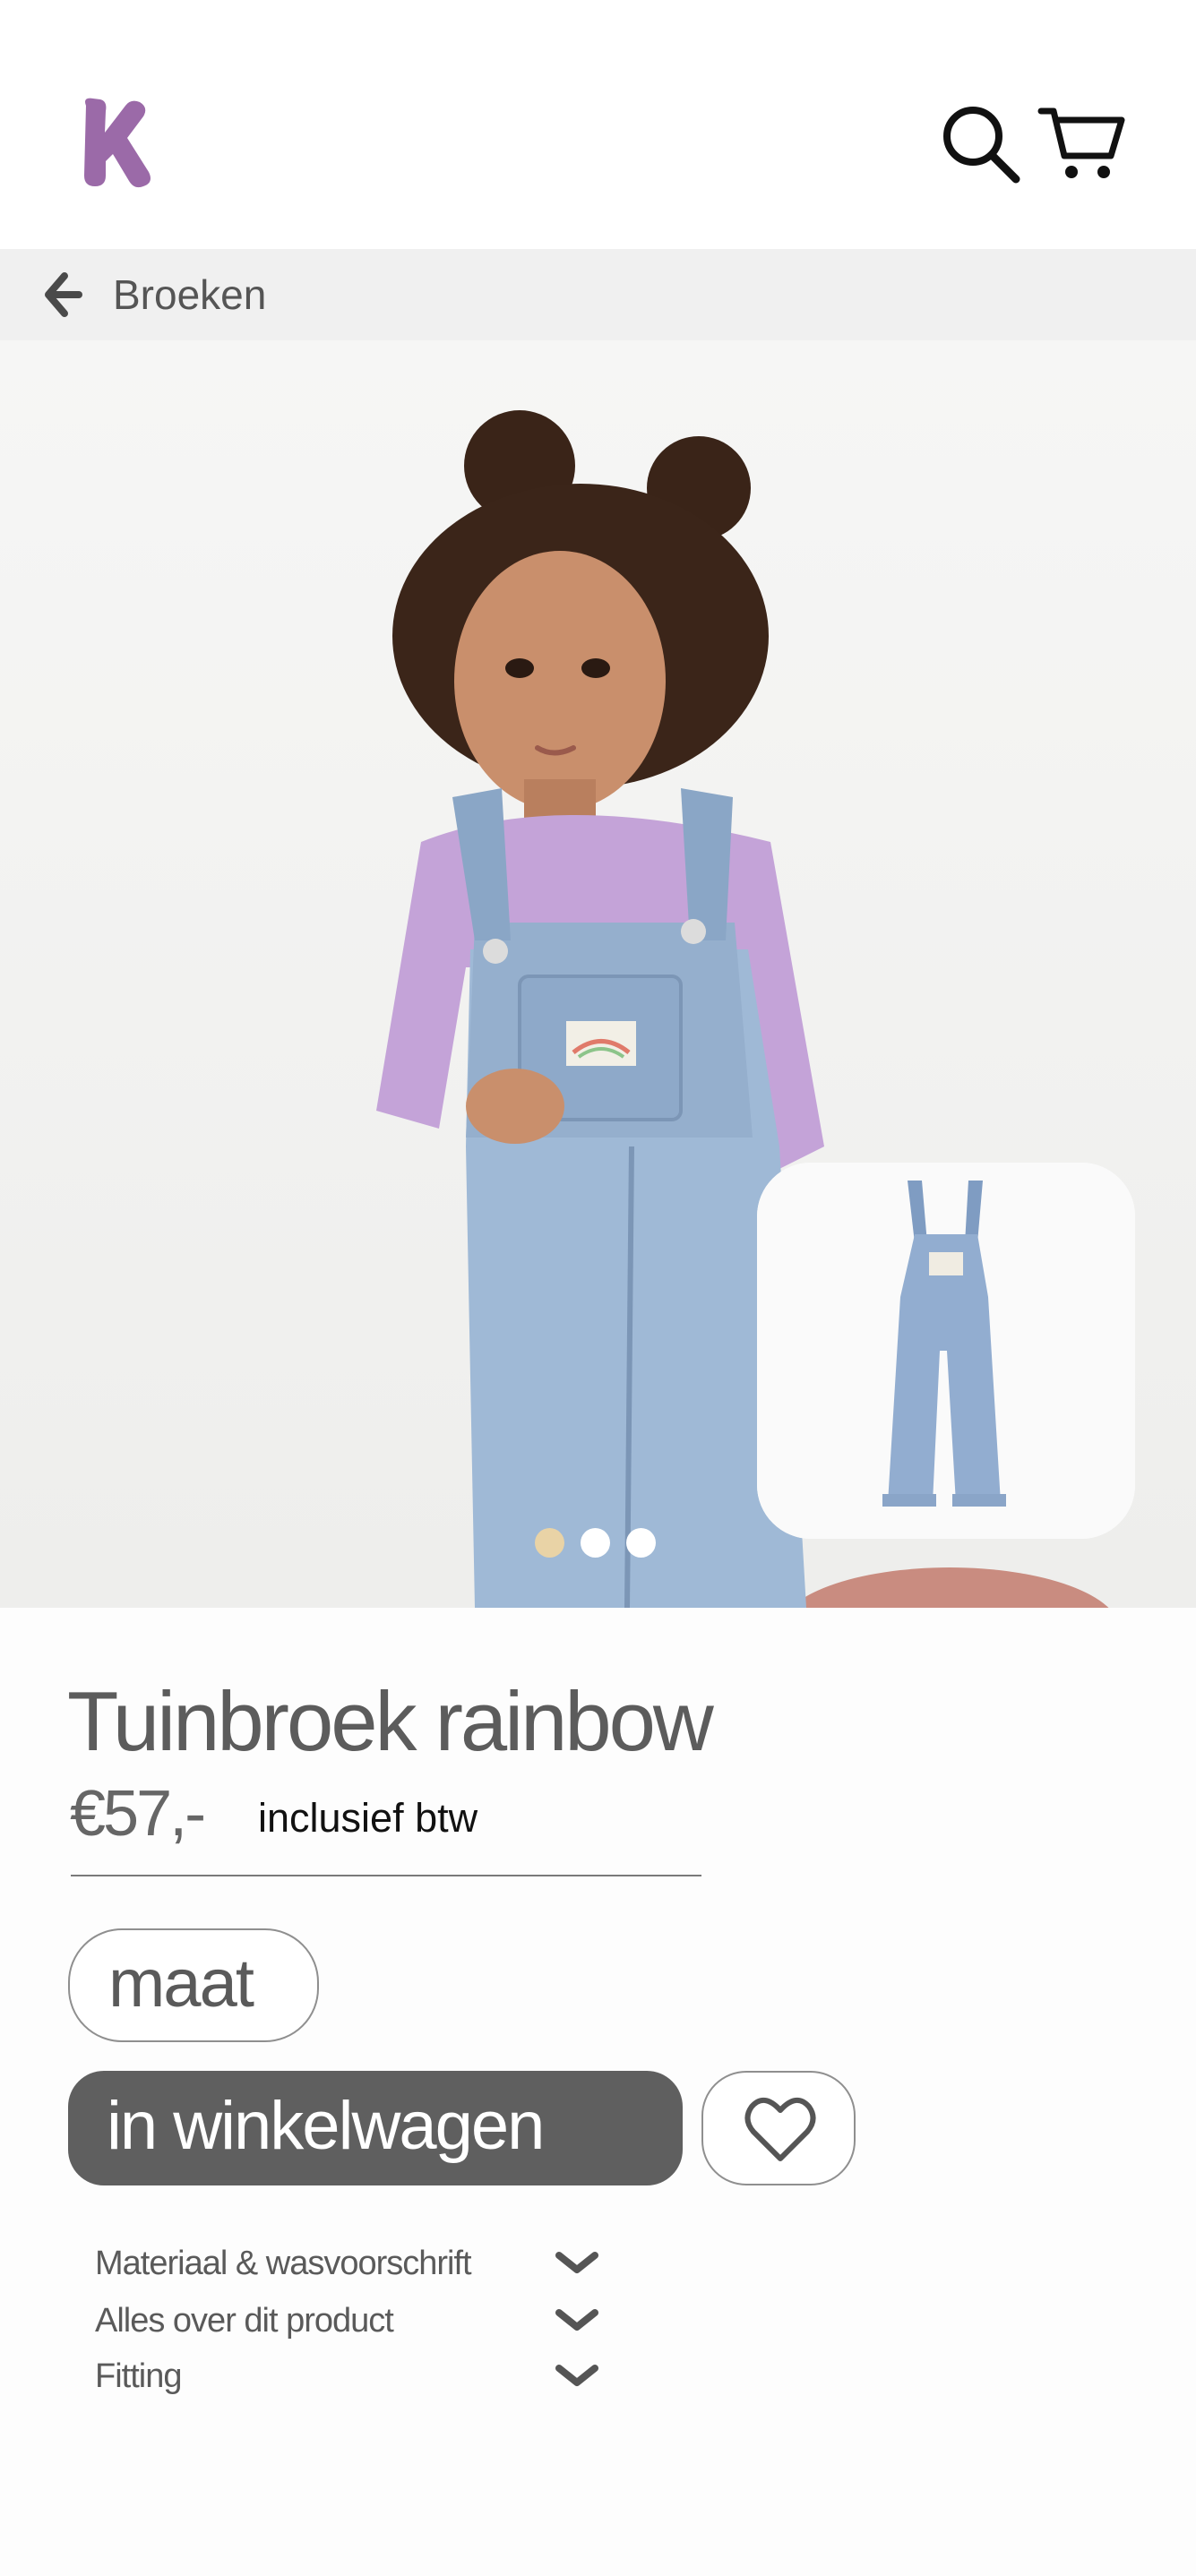 The image size is (1196, 2576). What do you see at coordinates (981, 144) in the screenshot?
I see `search-icon` at bounding box center [981, 144].